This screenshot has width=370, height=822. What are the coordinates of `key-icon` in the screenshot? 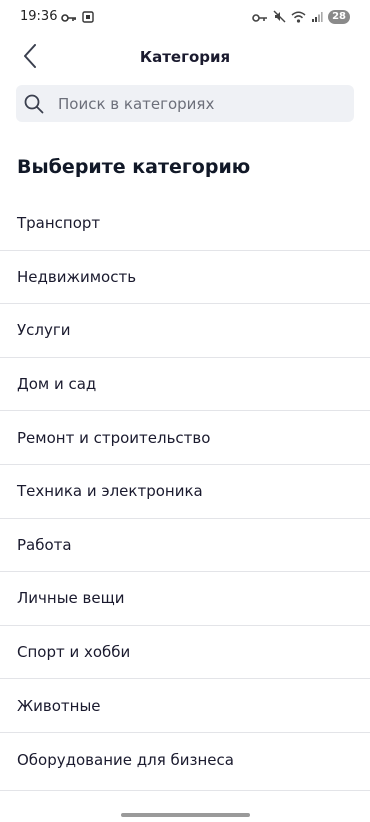 It's located at (69, 17).